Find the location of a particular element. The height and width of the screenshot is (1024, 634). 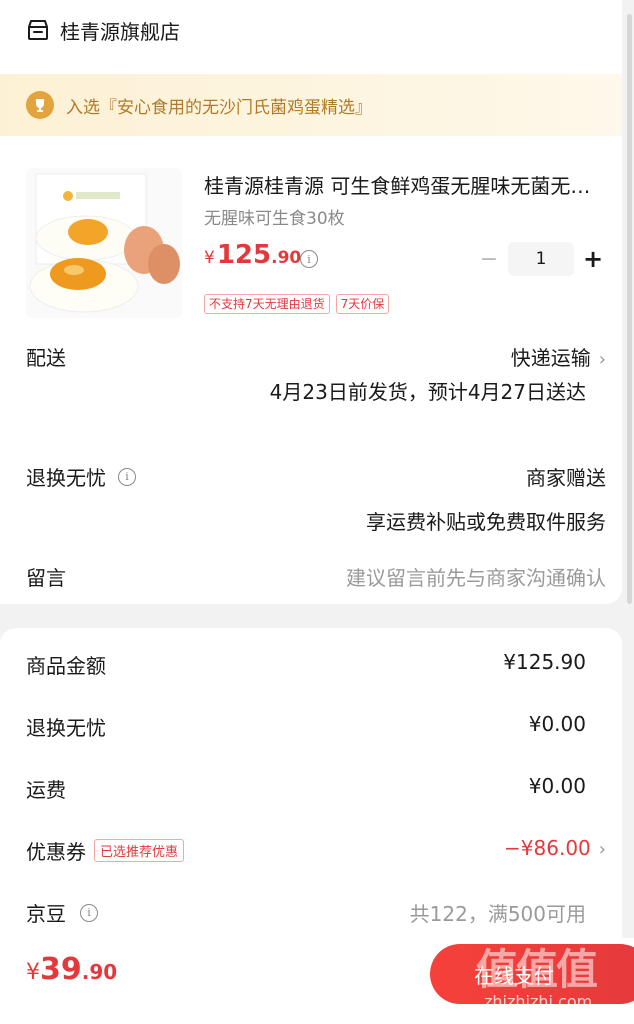

shop-icon is located at coordinates (38, 30).